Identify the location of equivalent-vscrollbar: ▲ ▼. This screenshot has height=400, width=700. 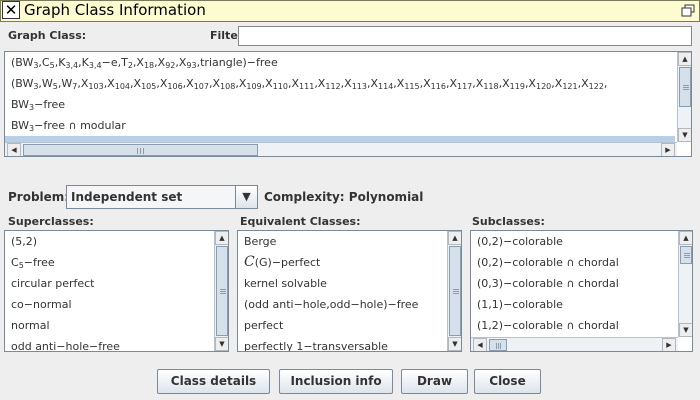
(454, 291).